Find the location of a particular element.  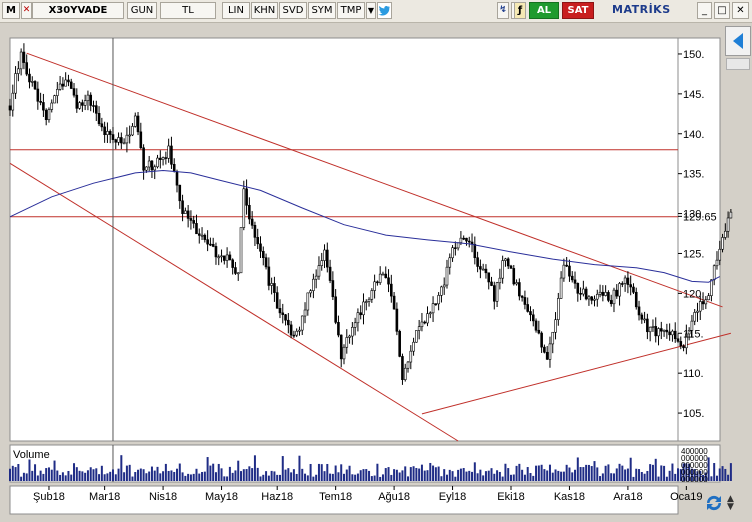

f-button: ƒ is located at coordinates (520, 10).